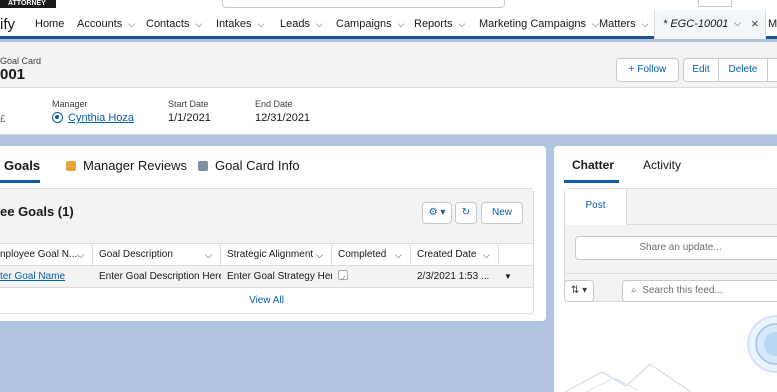  Describe the element at coordinates (439, 24) in the screenshot. I see `nav-item-reports: Reports ⌵` at that location.